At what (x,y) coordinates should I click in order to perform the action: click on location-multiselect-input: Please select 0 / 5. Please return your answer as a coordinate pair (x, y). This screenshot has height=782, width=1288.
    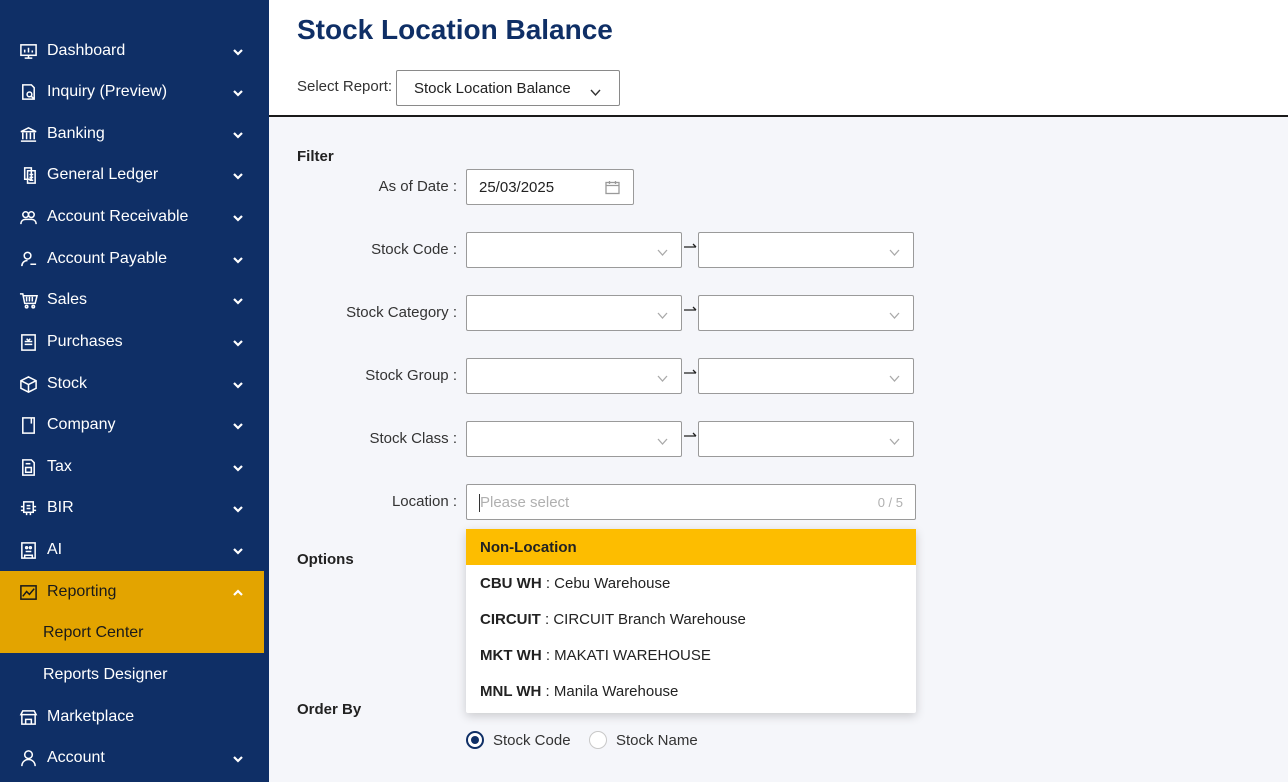
    Looking at the image, I should click on (691, 502).